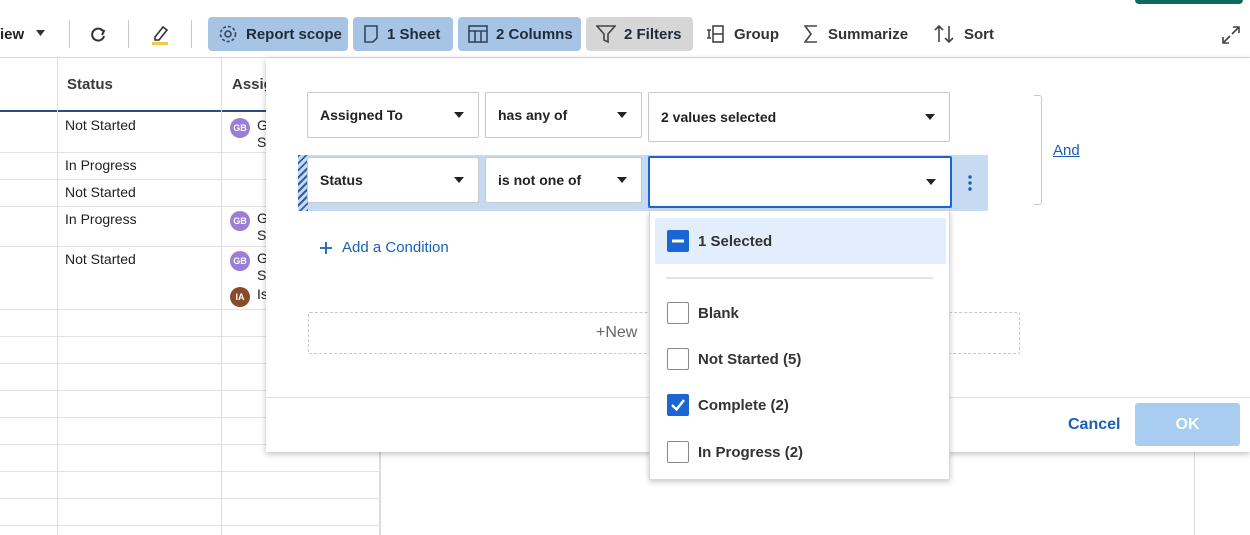 This screenshot has height=535, width=1250. I want to click on filter-icon, so click(606, 34).